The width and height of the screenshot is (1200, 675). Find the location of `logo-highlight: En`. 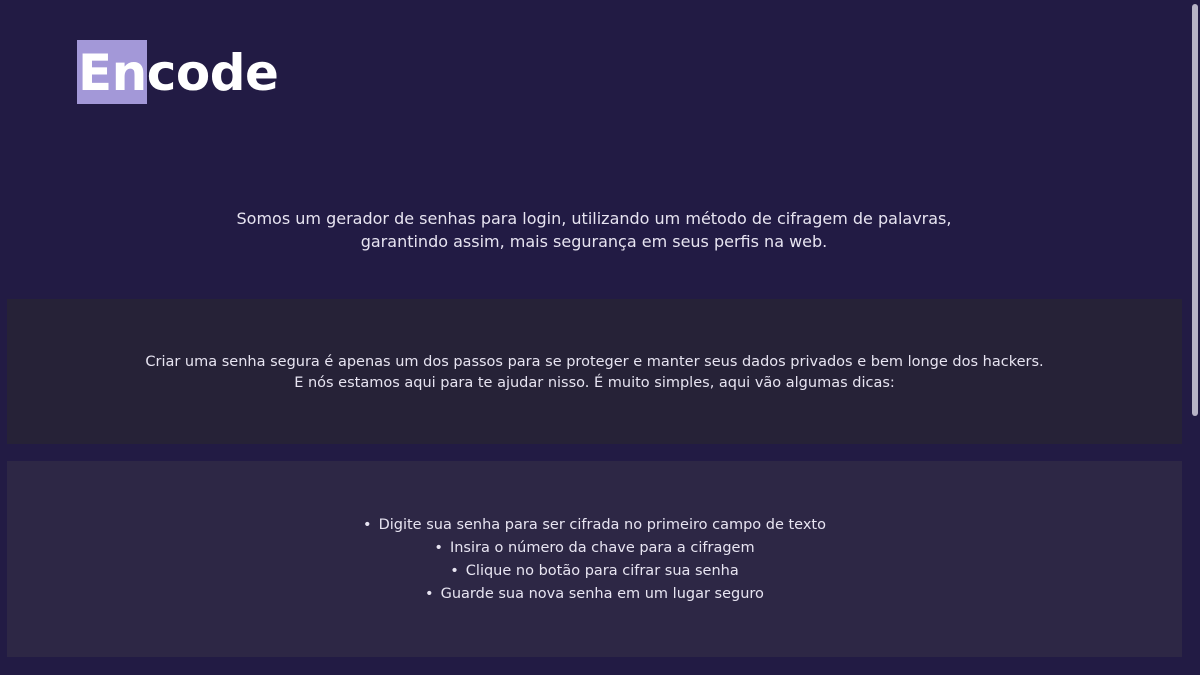

logo-highlight: En is located at coordinates (112, 72).